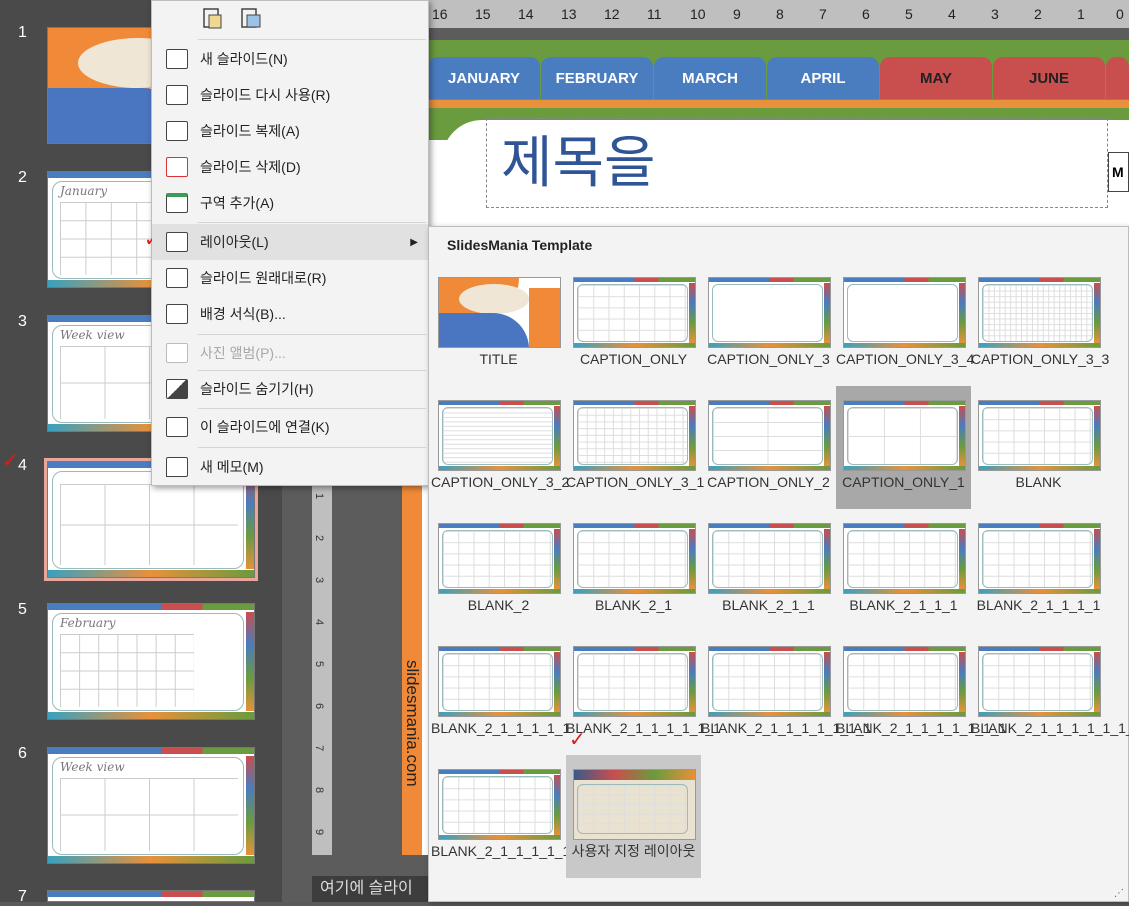 The image size is (1129, 906). What do you see at coordinates (290, 242) in the screenshot?
I see `menu-item-layout: 레이아웃(L) ▶` at bounding box center [290, 242].